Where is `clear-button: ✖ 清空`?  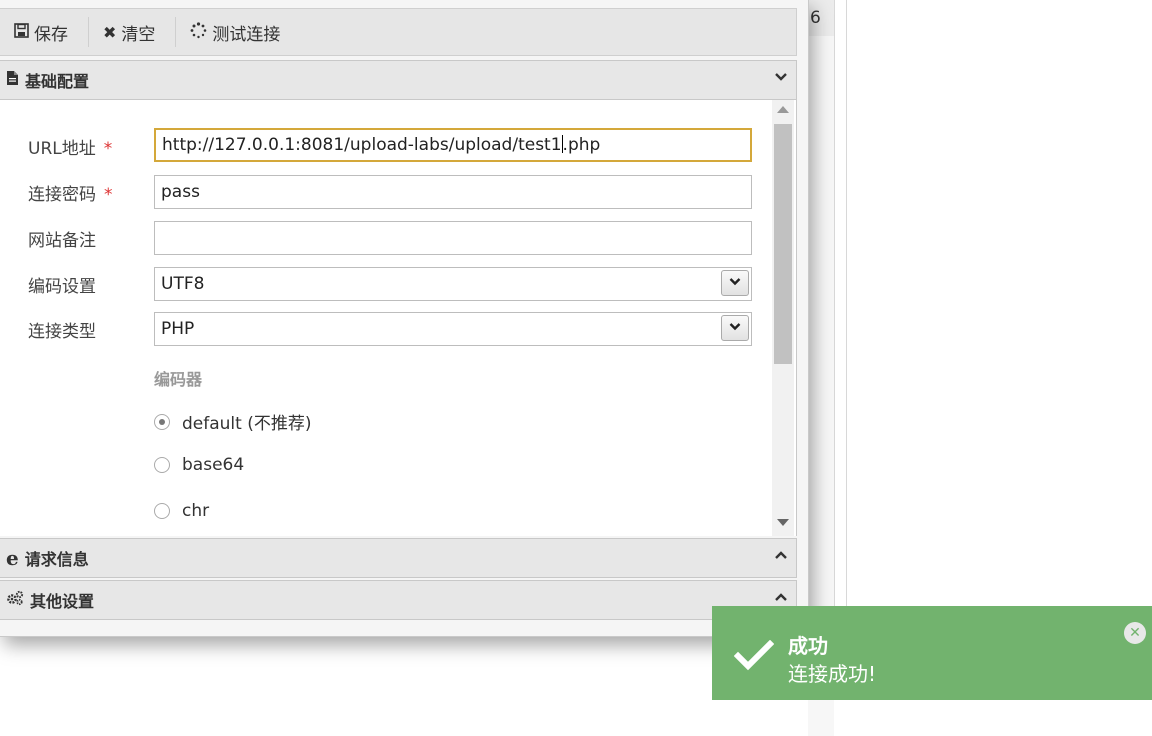
clear-button: ✖ 清空 is located at coordinates (132, 32).